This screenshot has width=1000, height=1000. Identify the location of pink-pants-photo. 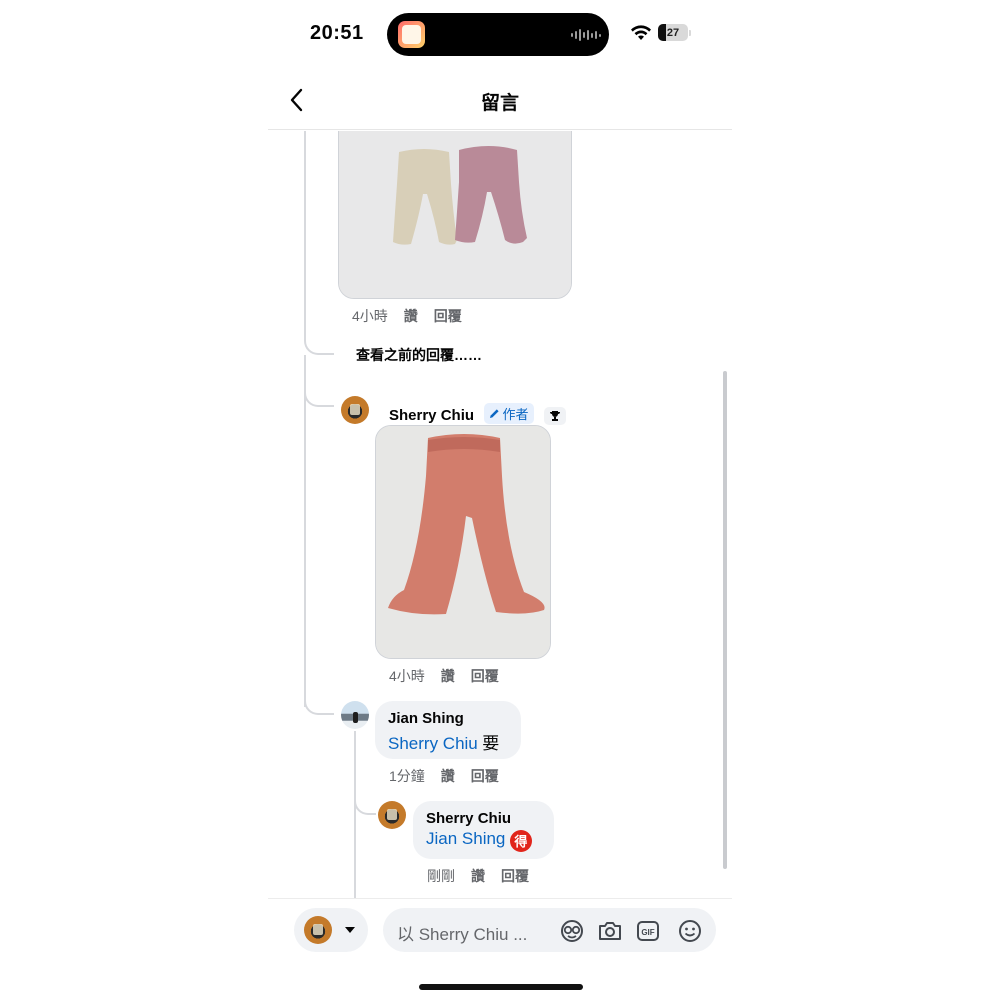
(463, 542).